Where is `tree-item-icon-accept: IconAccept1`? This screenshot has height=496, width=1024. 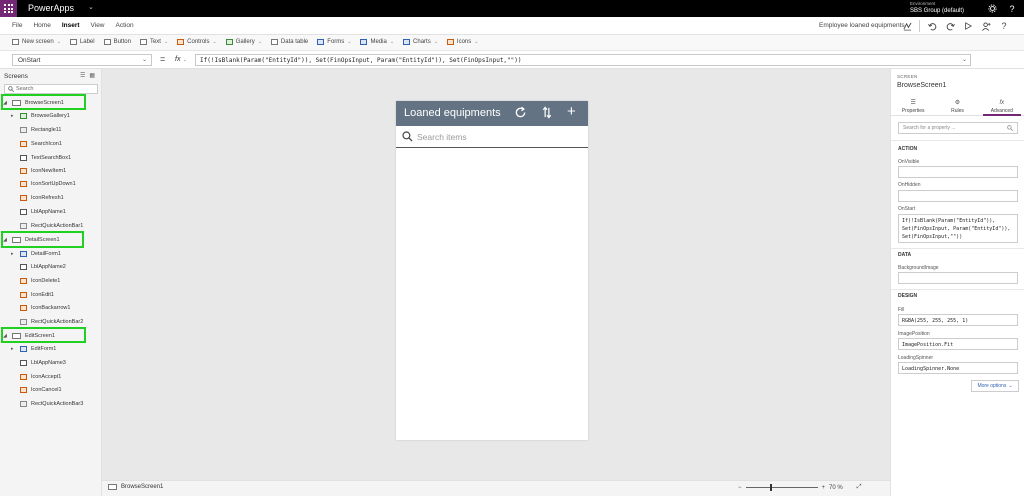 tree-item-icon-accept: IconAccept1 is located at coordinates (40, 377).